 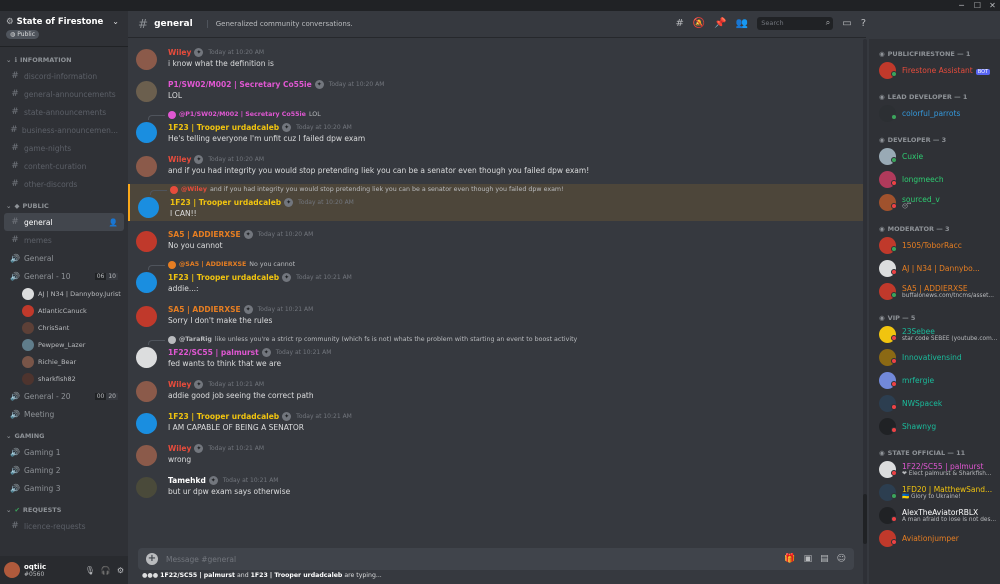 I want to click on member-item: NWSpacek, so click(x=939, y=403).